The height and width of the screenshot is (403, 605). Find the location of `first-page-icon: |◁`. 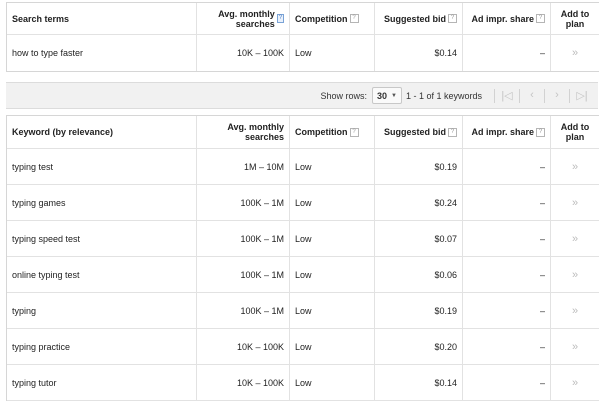

first-page-icon: |◁ is located at coordinates (507, 96).